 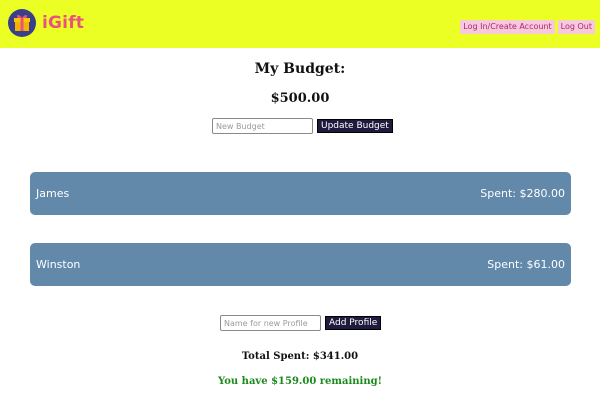 What do you see at coordinates (22, 23) in the screenshot?
I see `gift-icon` at bounding box center [22, 23].